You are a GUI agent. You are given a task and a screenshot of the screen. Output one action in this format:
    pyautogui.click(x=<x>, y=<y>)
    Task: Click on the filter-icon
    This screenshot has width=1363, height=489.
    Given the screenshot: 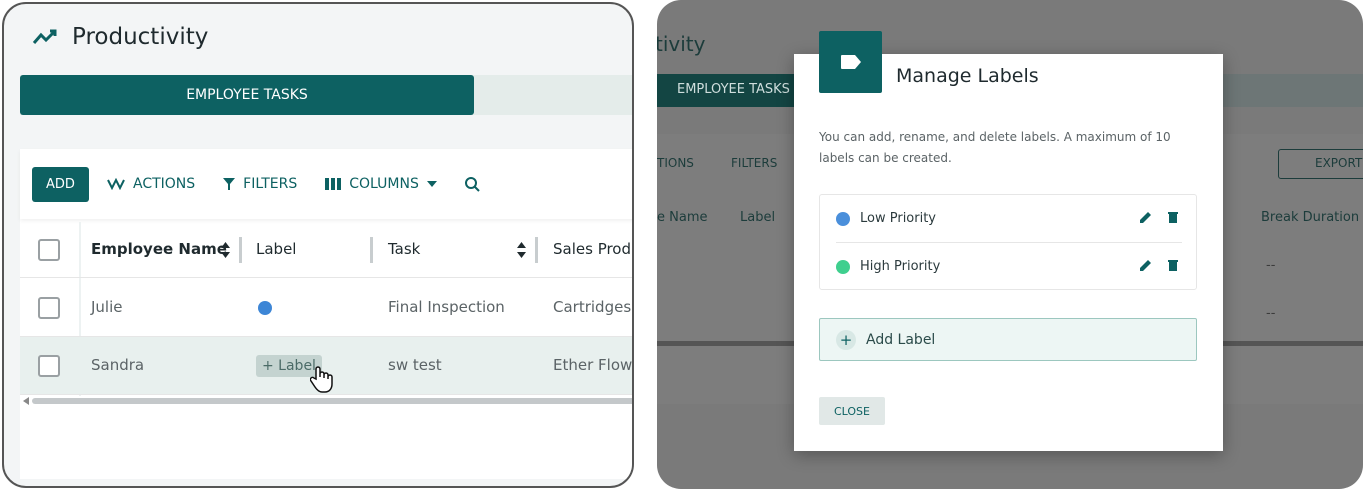 What is the action you would take?
    pyautogui.click(x=229, y=184)
    